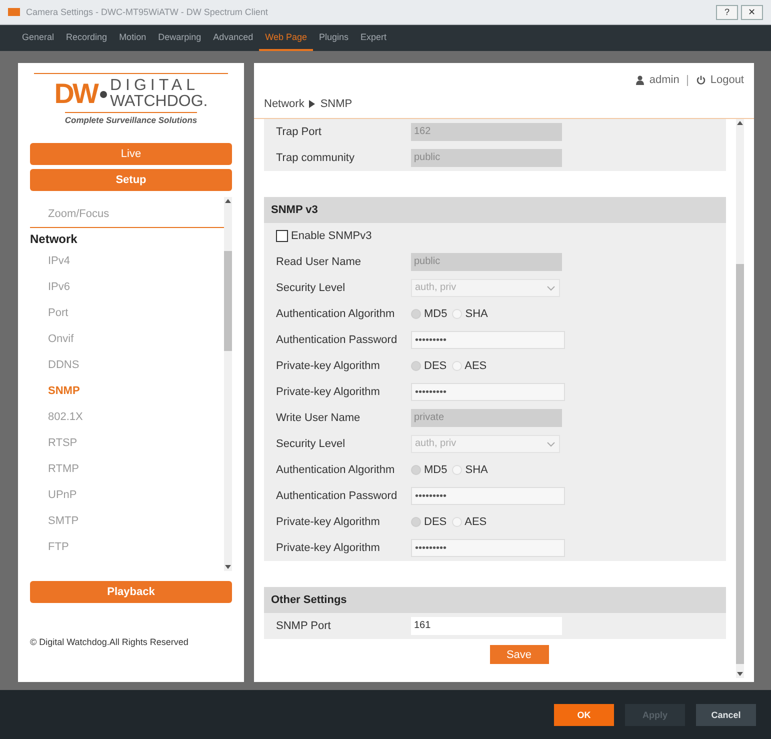 The image size is (771, 739). I want to click on user-icon, so click(640, 80).